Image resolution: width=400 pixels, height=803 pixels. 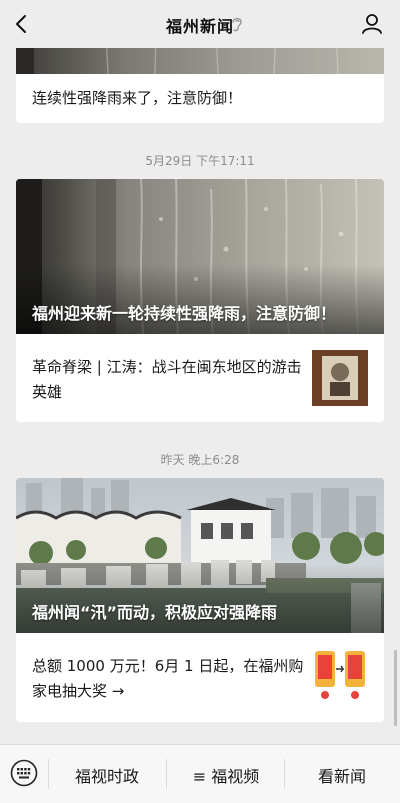 What do you see at coordinates (137, 98) in the screenshot?
I see `article-headline: 连续性强降雨来了，注意防御！` at bounding box center [137, 98].